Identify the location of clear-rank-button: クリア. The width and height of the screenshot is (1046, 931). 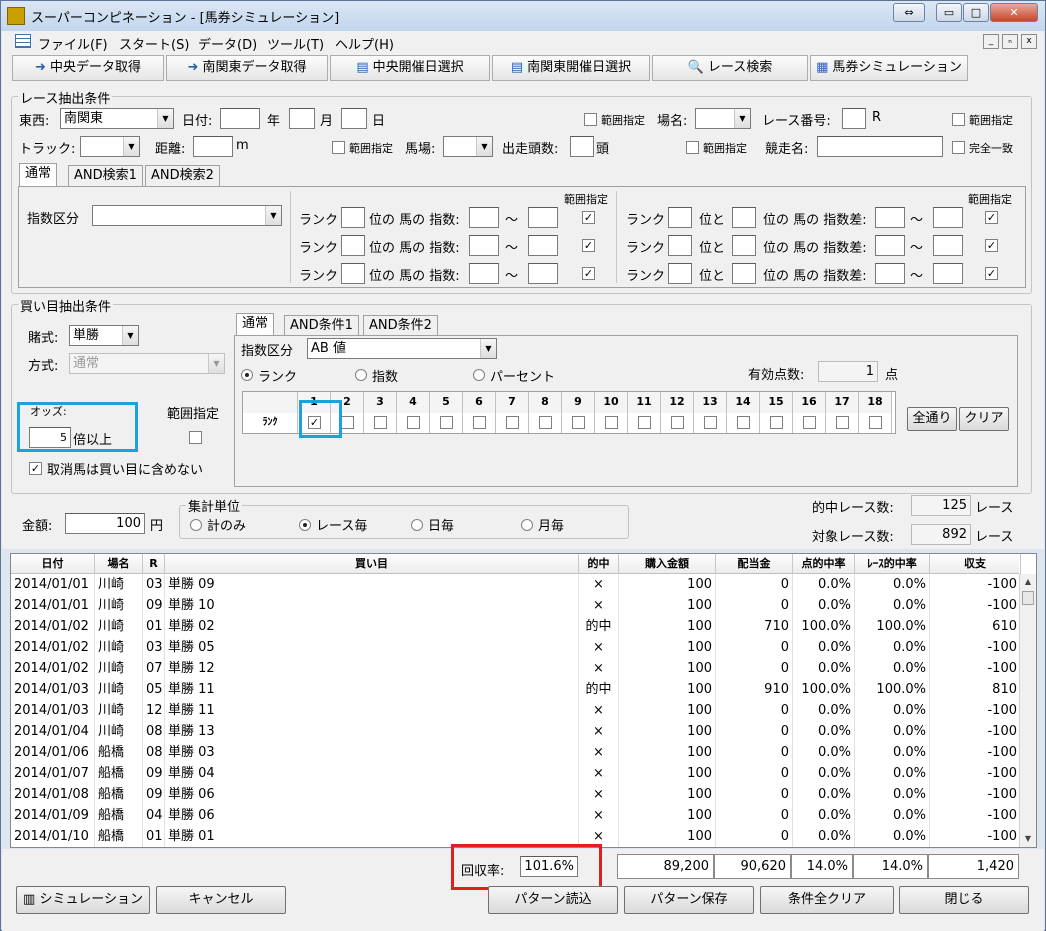
(984, 419).